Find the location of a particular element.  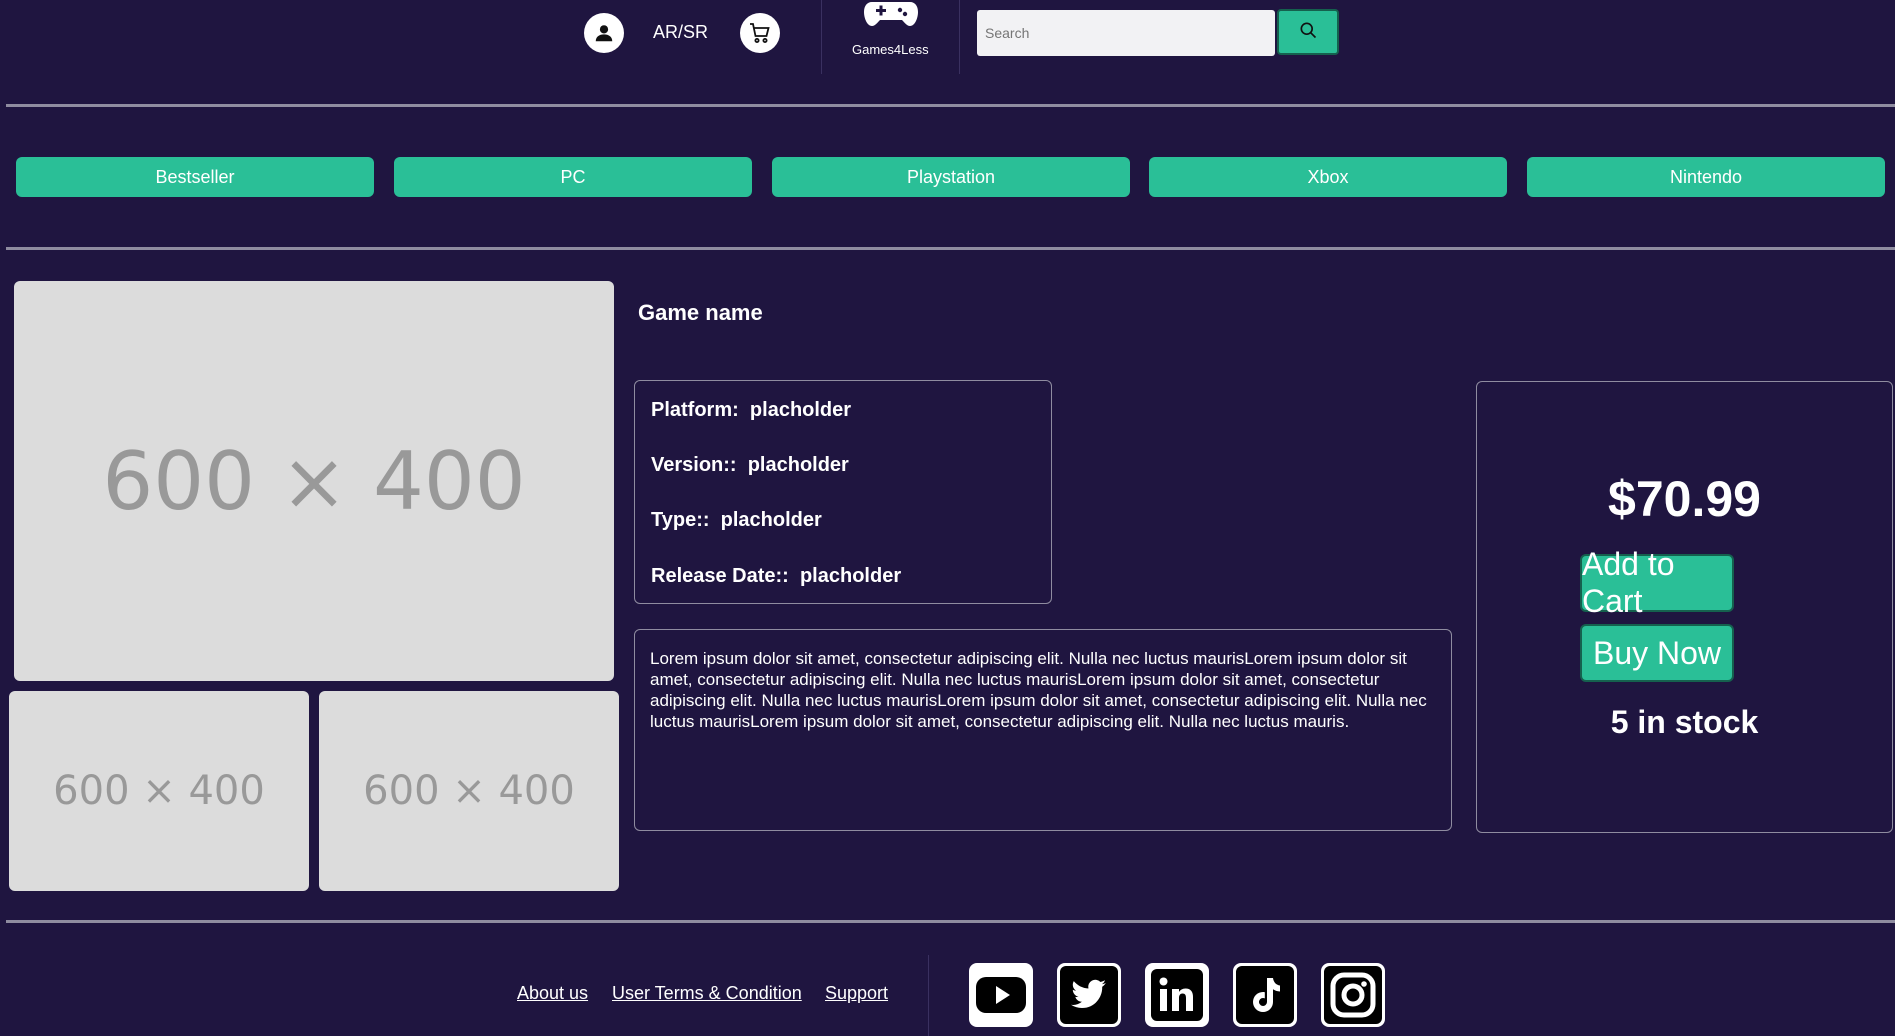

product-thumbnail-2: 600 × 400 is located at coordinates (469, 791).